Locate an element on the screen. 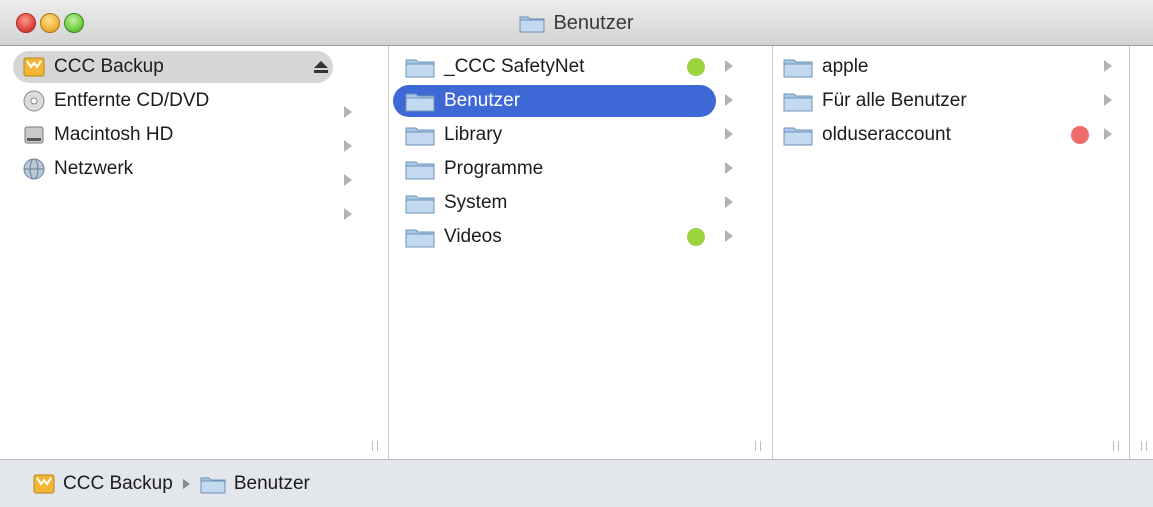 The width and height of the screenshot is (1153, 507). sidebar-item-label: Entfernte CD/DVD is located at coordinates (132, 100).